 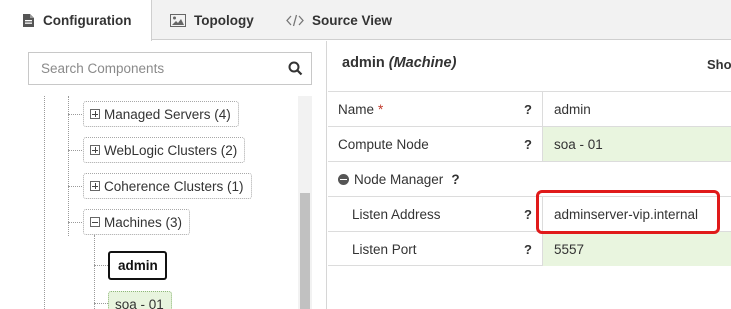 I want to click on property-label: Compute Node, so click(x=383, y=144).